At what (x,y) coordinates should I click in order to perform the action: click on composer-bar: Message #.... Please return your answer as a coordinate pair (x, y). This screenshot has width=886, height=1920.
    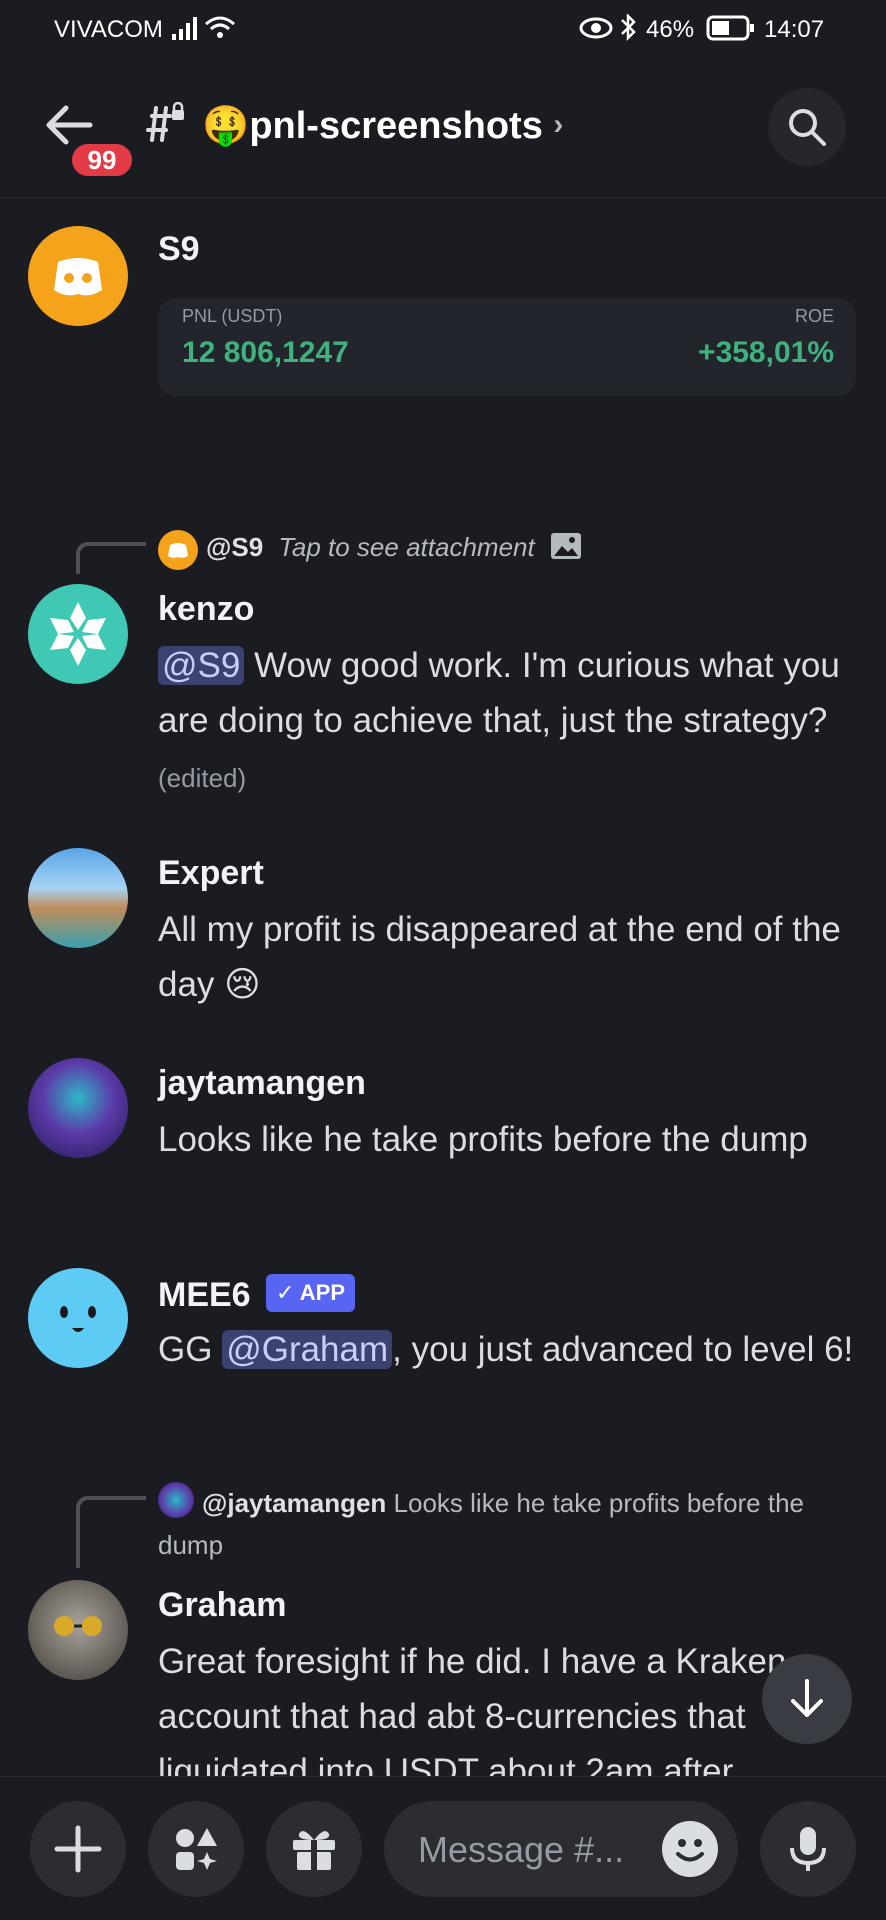
    Looking at the image, I should click on (443, 1848).